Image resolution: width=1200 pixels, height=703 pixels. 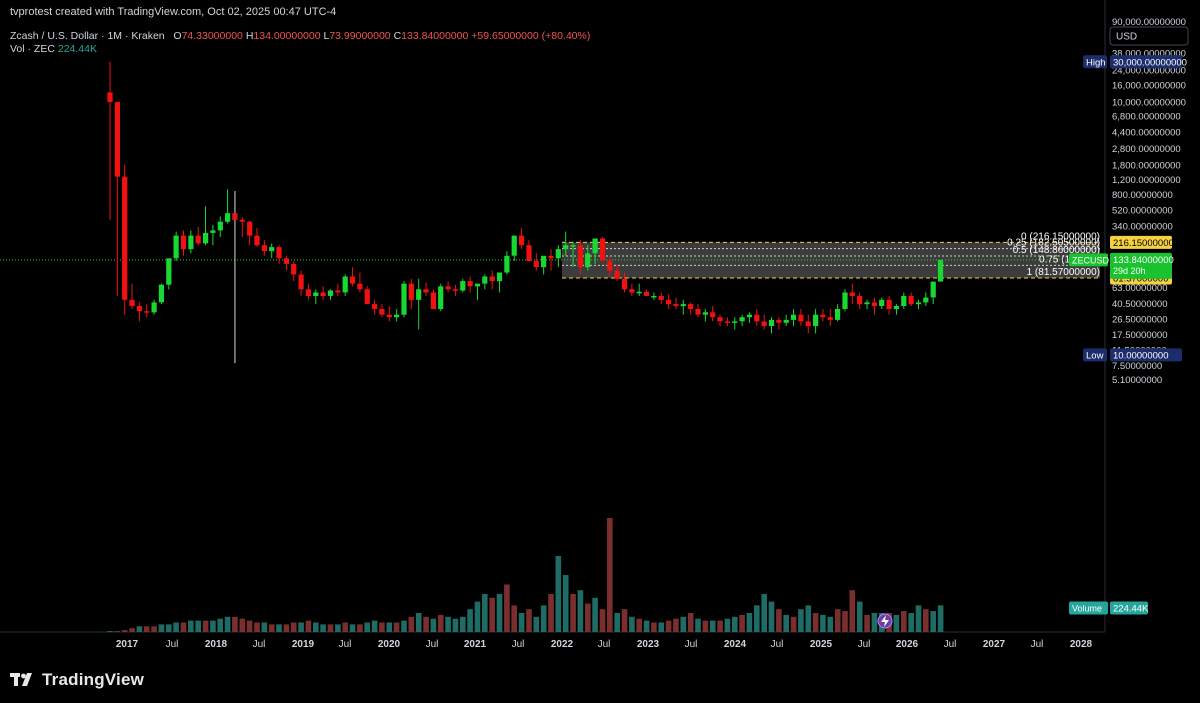 I want to click on price-tick-label: 1,200.00000000, so click(x=1146, y=180).